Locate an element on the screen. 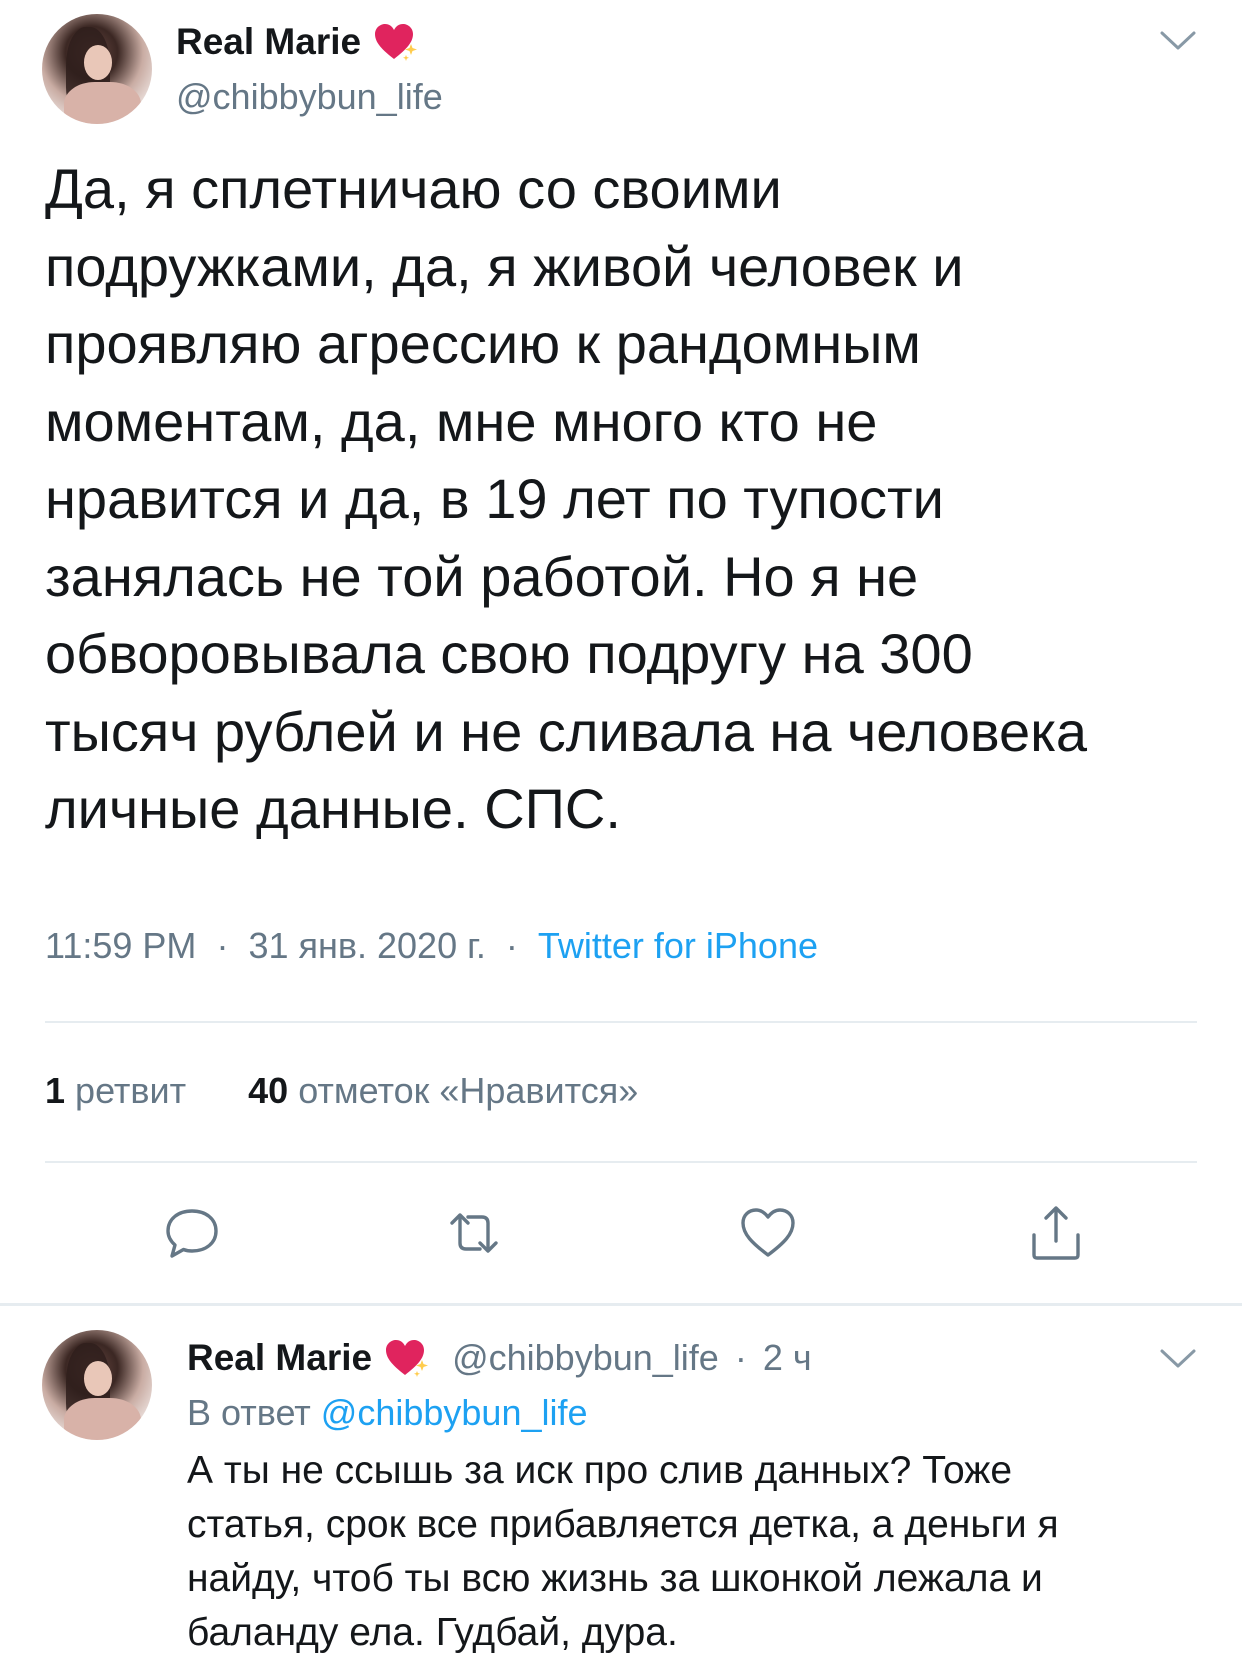 Image resolution: width=1242 pixels, height=1678 pixels. reply-text-line: баланду ела. Гудбай, дура. is located at coordinates (432, 1632).